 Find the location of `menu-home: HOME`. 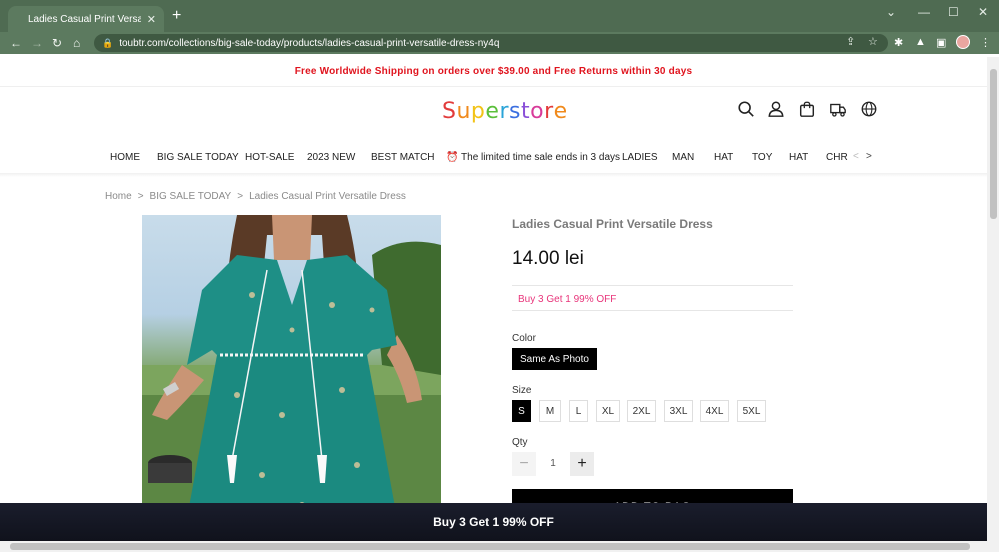

menu-home: HOME is located at coordinates (125, 157).